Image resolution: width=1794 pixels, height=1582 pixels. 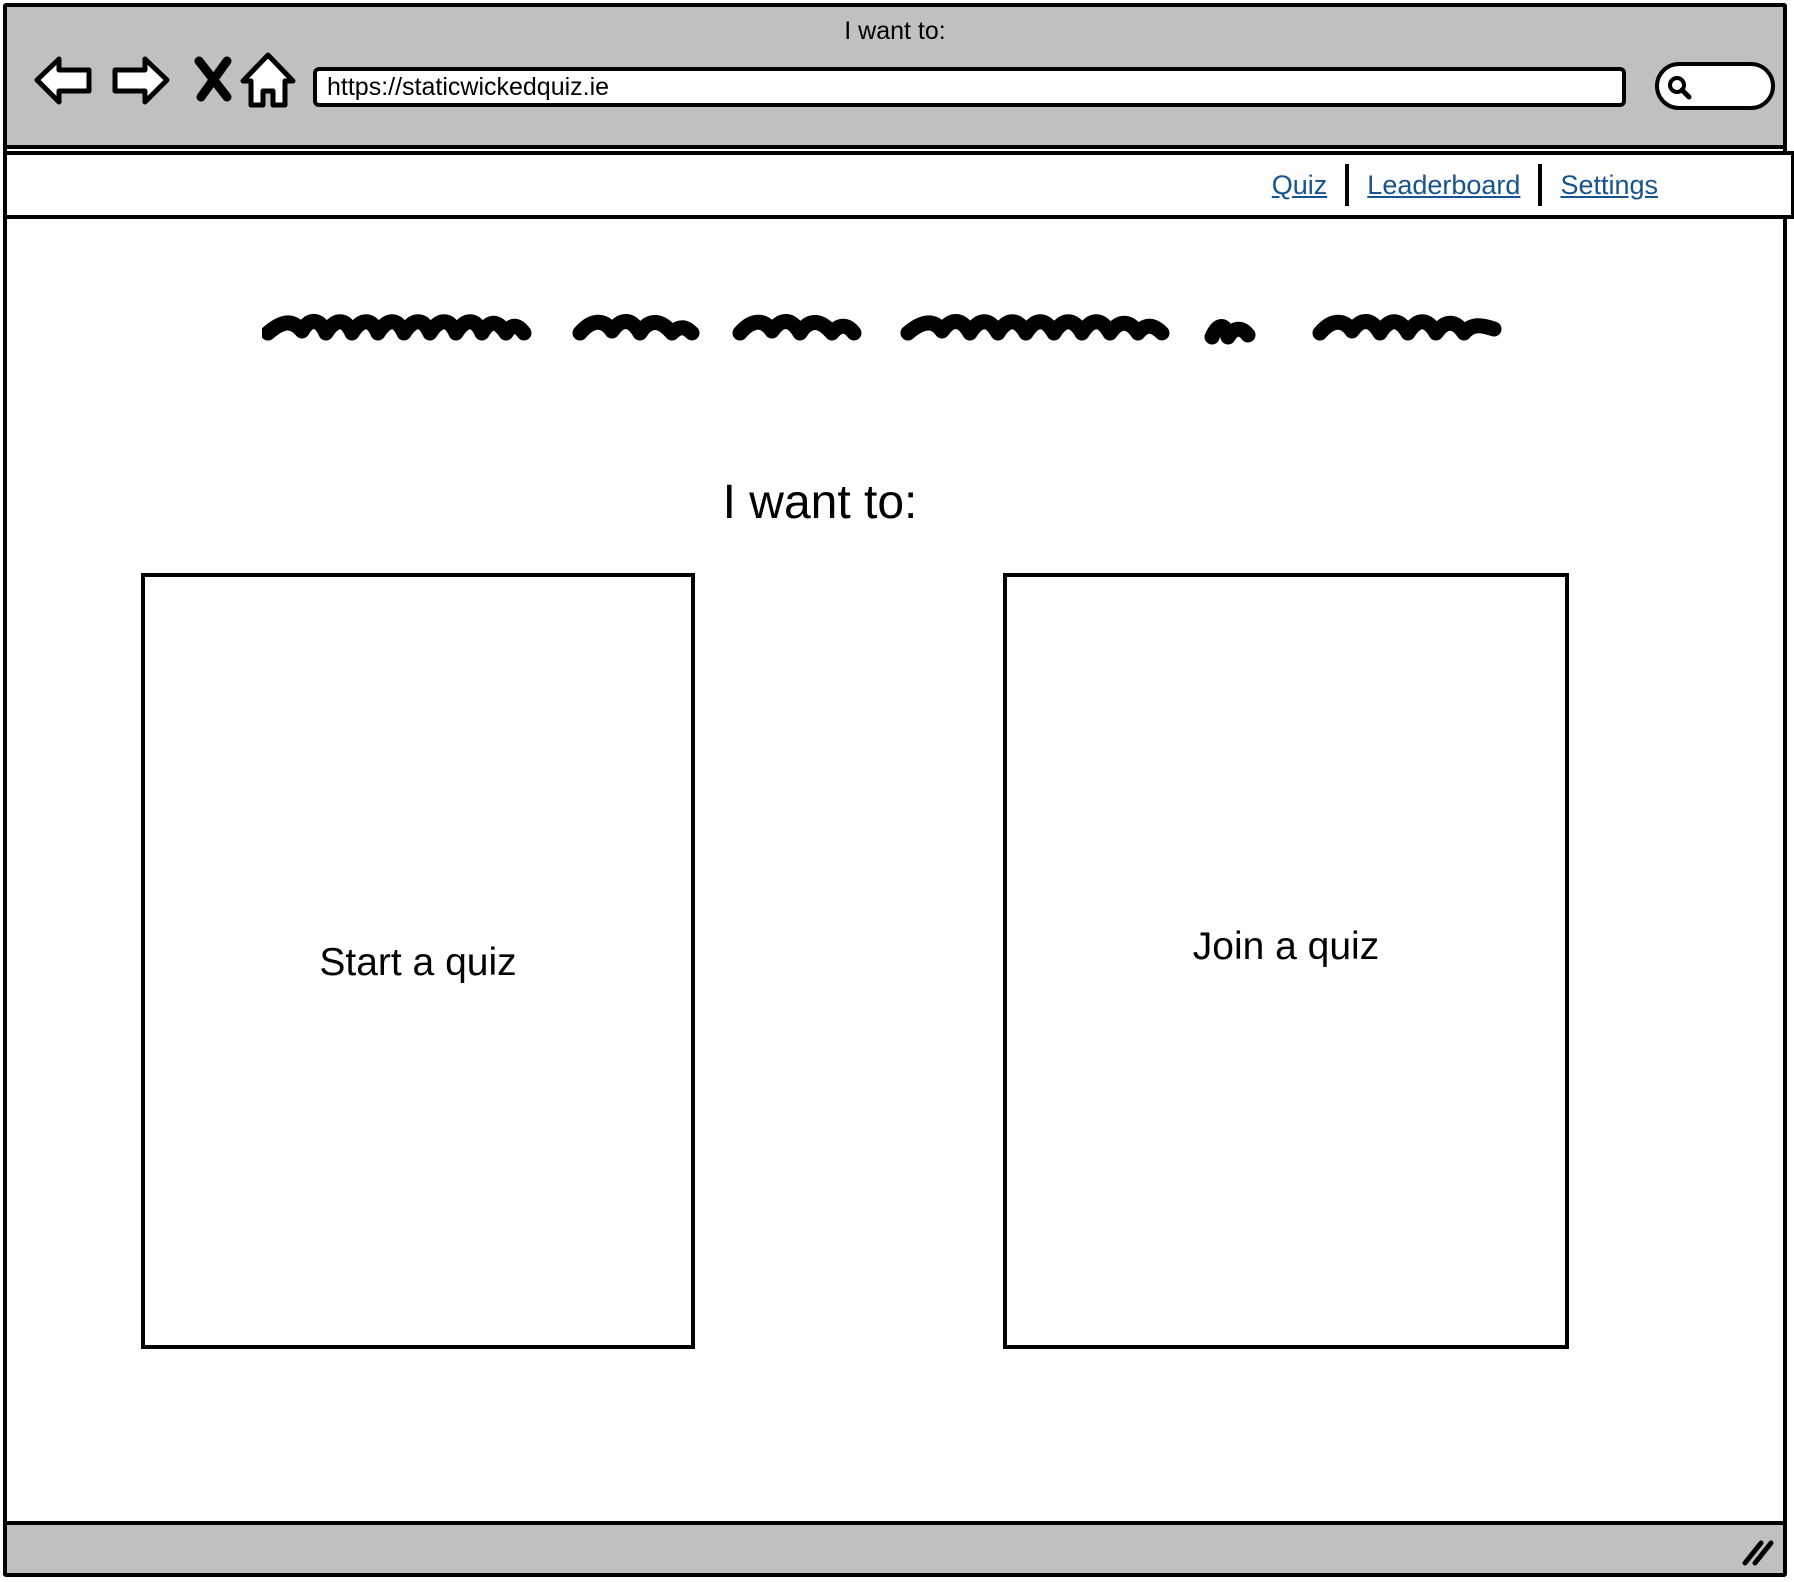 What do you see at coordinates (882, 329) in the screenshot?
I see `headline-scribble` at bounding box center [882, 329].